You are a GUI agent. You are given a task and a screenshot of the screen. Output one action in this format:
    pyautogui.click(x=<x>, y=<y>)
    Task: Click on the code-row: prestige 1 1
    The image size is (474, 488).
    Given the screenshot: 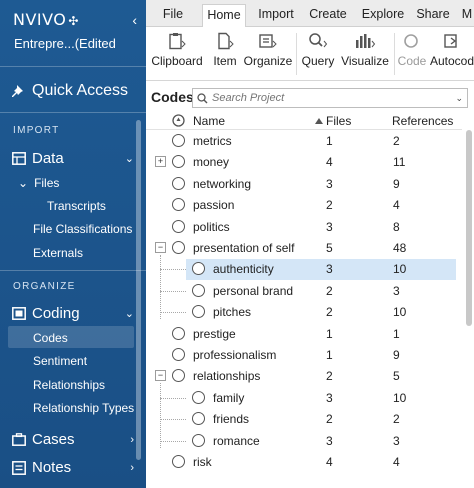 What is the action you would take?
    pyautogui.click(x=304, y=334)
    